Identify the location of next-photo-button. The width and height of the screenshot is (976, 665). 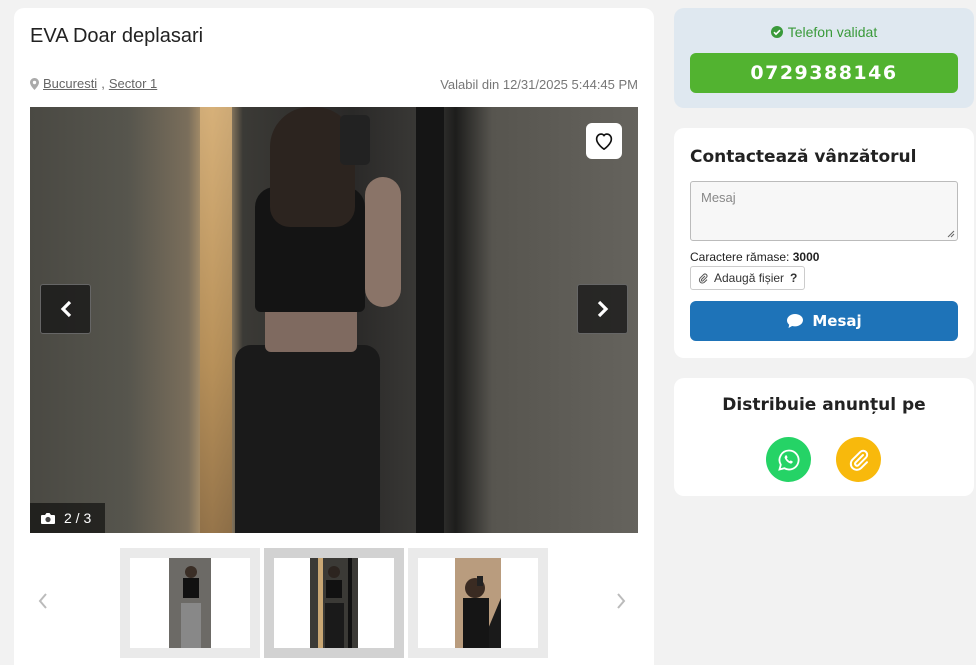
(602, 309).